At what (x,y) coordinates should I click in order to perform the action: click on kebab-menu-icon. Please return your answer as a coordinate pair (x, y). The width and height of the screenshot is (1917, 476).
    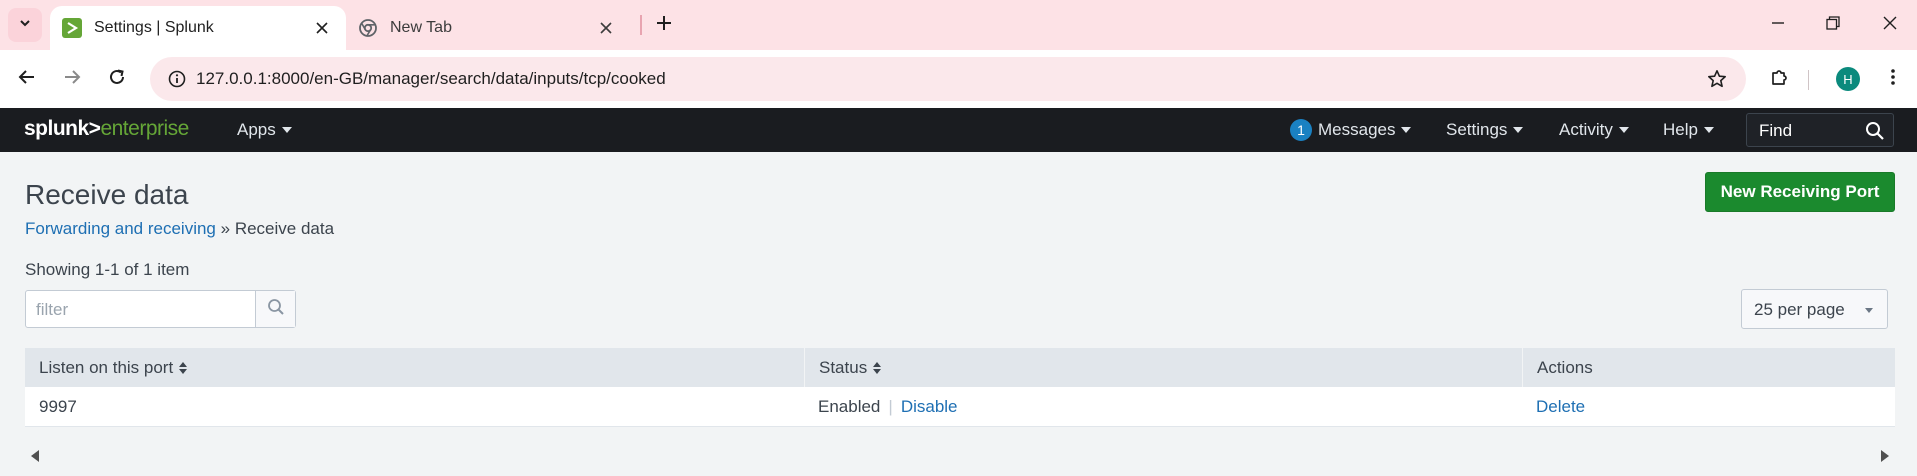
    Looking at the image, I should click on (1893, 79).